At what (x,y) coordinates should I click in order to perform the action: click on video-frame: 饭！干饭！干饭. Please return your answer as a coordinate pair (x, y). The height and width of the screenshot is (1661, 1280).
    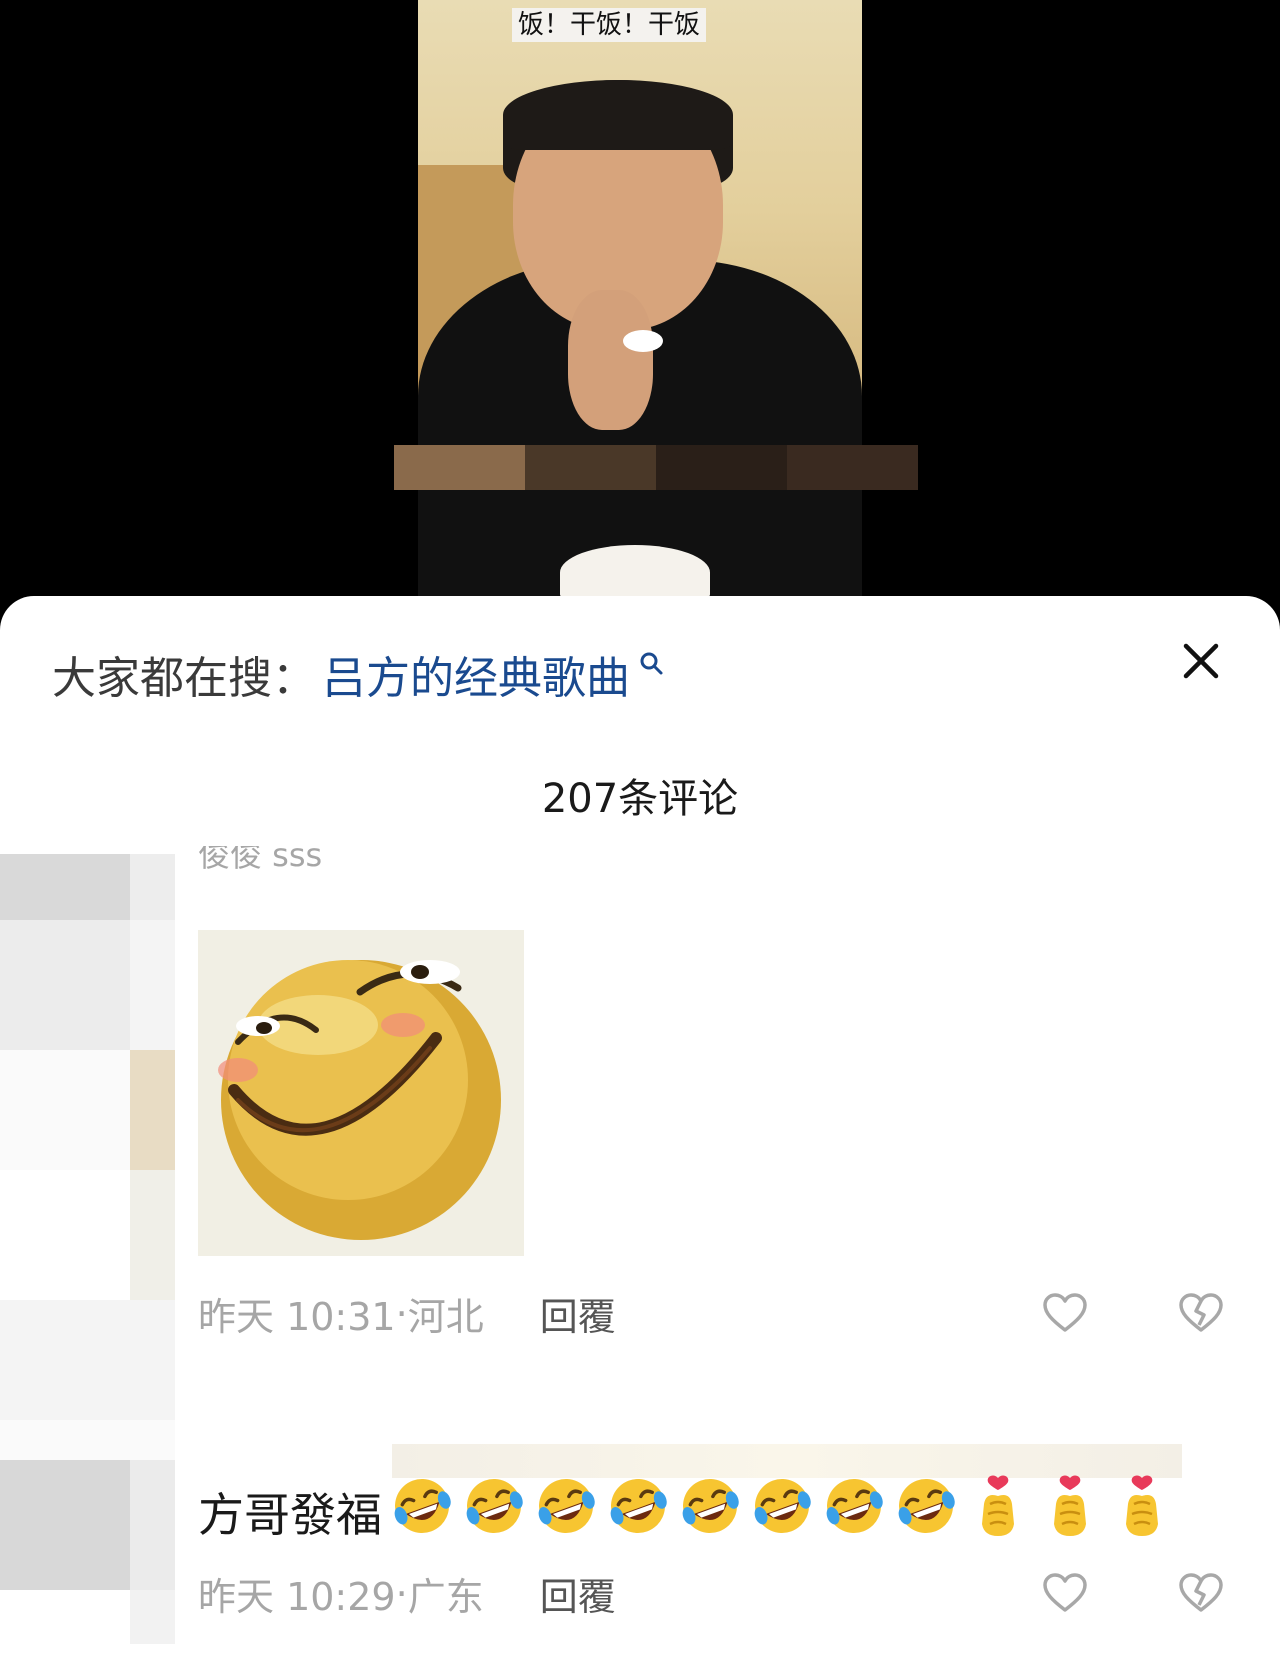
    Looking at the image, I should click on (640, 300).